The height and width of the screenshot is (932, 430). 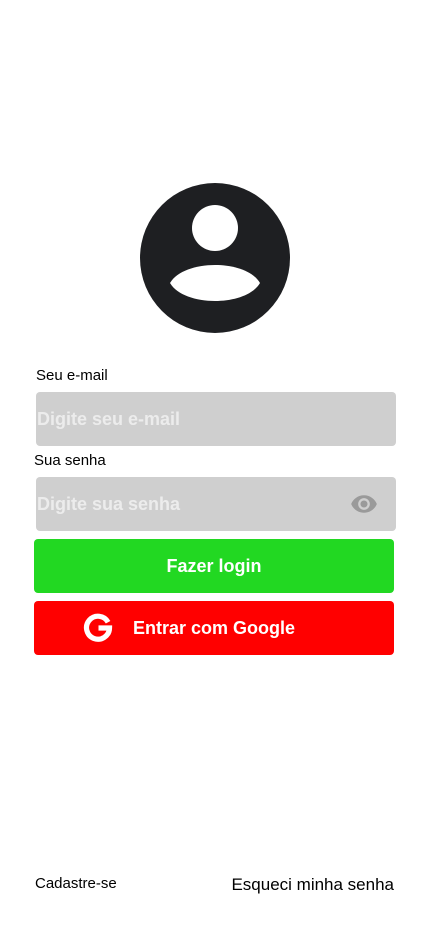 I want to click on google-login-button: Entrar com Google, so click(x=214, y=628).